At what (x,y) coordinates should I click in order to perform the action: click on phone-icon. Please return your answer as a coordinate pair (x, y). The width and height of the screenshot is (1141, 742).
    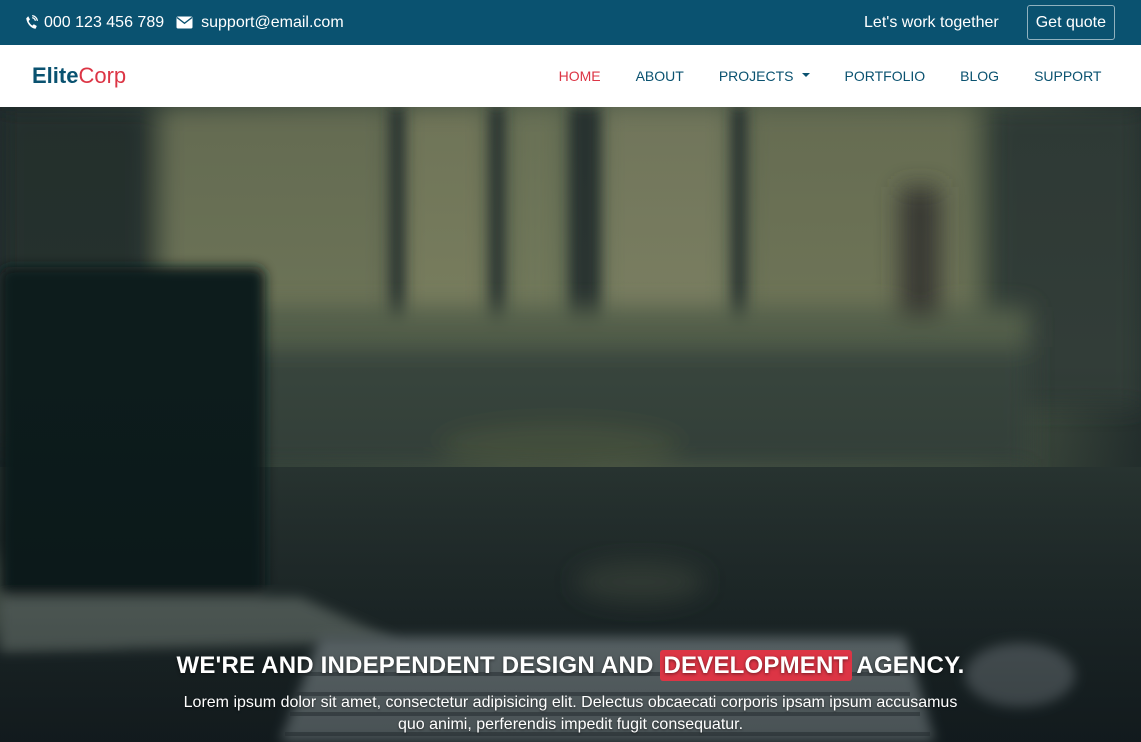
    Looking at the image, I should click on (31, 22).